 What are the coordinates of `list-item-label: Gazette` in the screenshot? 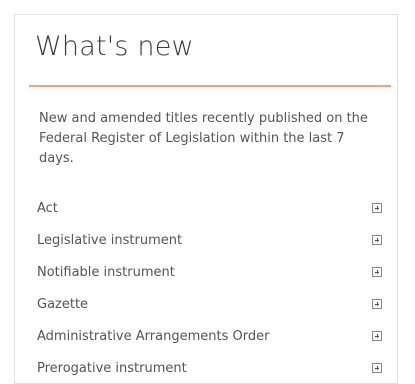 It's located at (63, 304).